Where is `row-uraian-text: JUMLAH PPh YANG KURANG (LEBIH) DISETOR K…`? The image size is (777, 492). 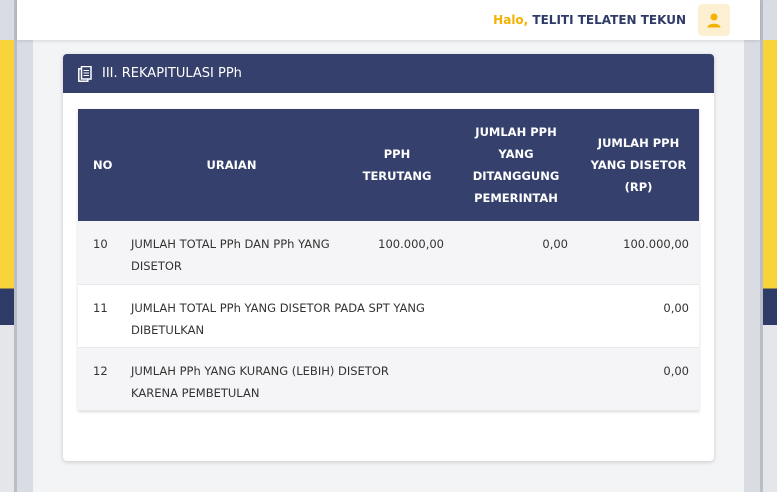
row-uraian-text: JUMLAH PPh YANG KURANG (LEBIH) DISETOR K… is located at coordinates (260, 381).